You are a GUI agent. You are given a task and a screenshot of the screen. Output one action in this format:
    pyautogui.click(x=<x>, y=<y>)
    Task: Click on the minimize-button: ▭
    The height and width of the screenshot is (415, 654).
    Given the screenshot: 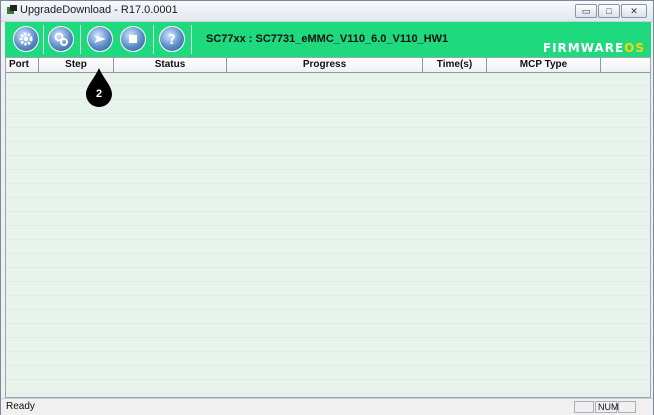 What is the action you would take?
    pyautogui.click(x=586, y=11)
    